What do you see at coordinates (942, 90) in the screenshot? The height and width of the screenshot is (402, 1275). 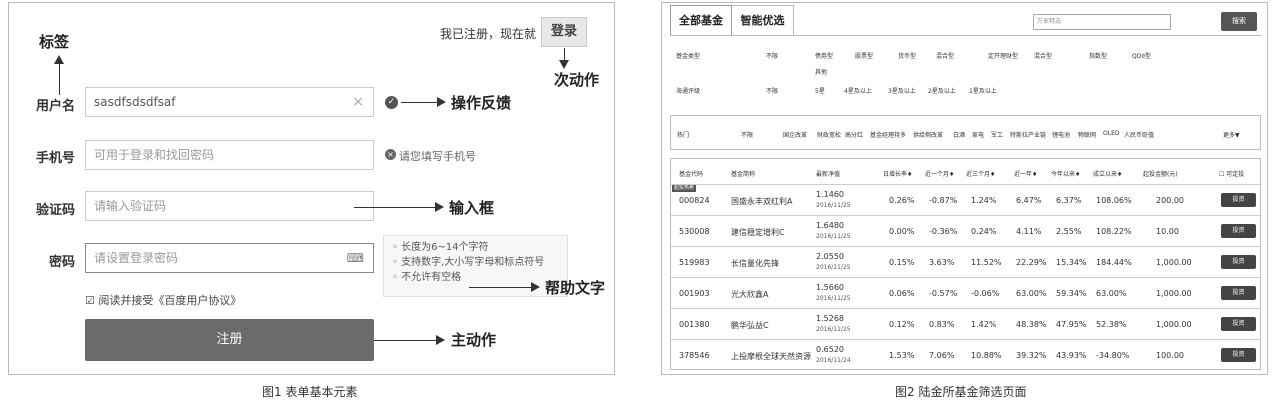 I see `rating-option: 2星及以上` at bounding box center [942, 90].